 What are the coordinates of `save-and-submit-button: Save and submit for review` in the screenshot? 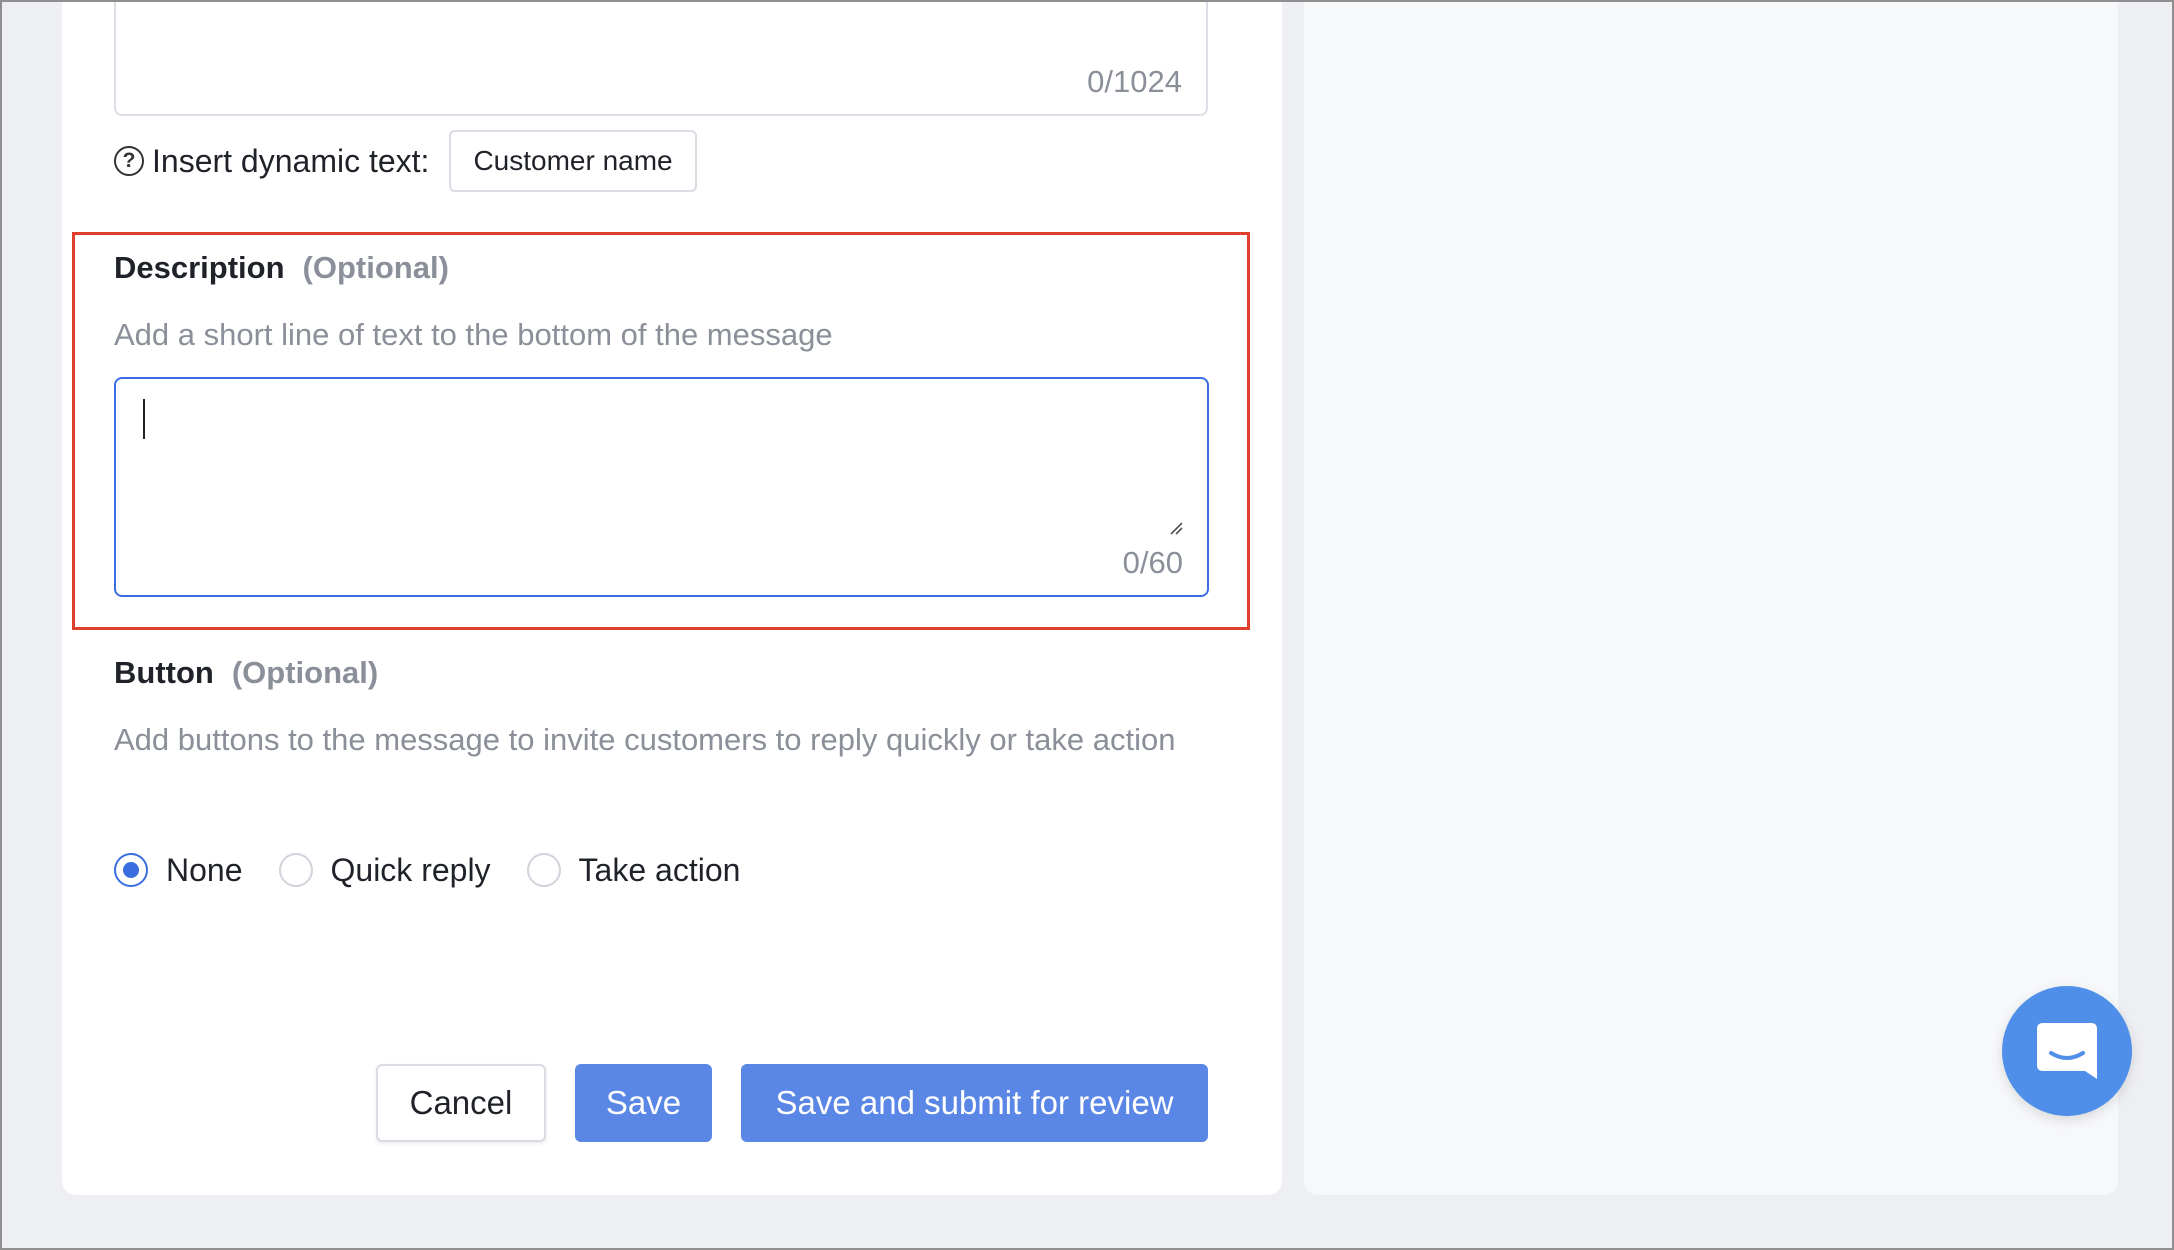 It's located at (974, 1103).